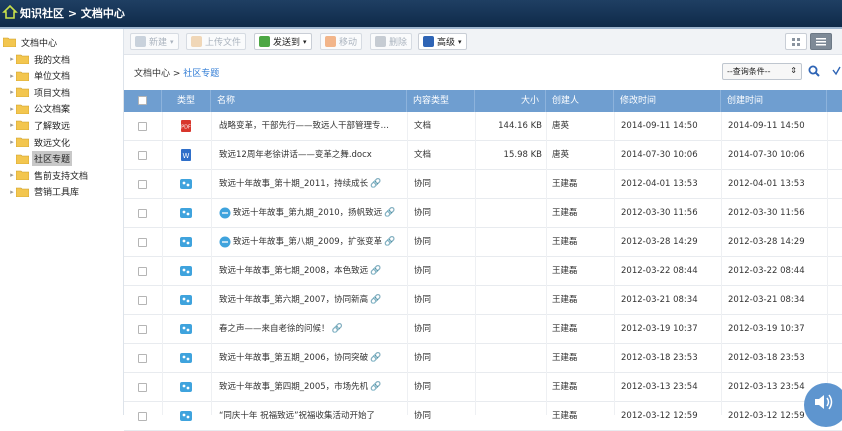 This screenshot has height=431, width=842. I want to click on row-name: 致远十年故事_第十期_2011，持续成长 🔗, so click(315, 184).